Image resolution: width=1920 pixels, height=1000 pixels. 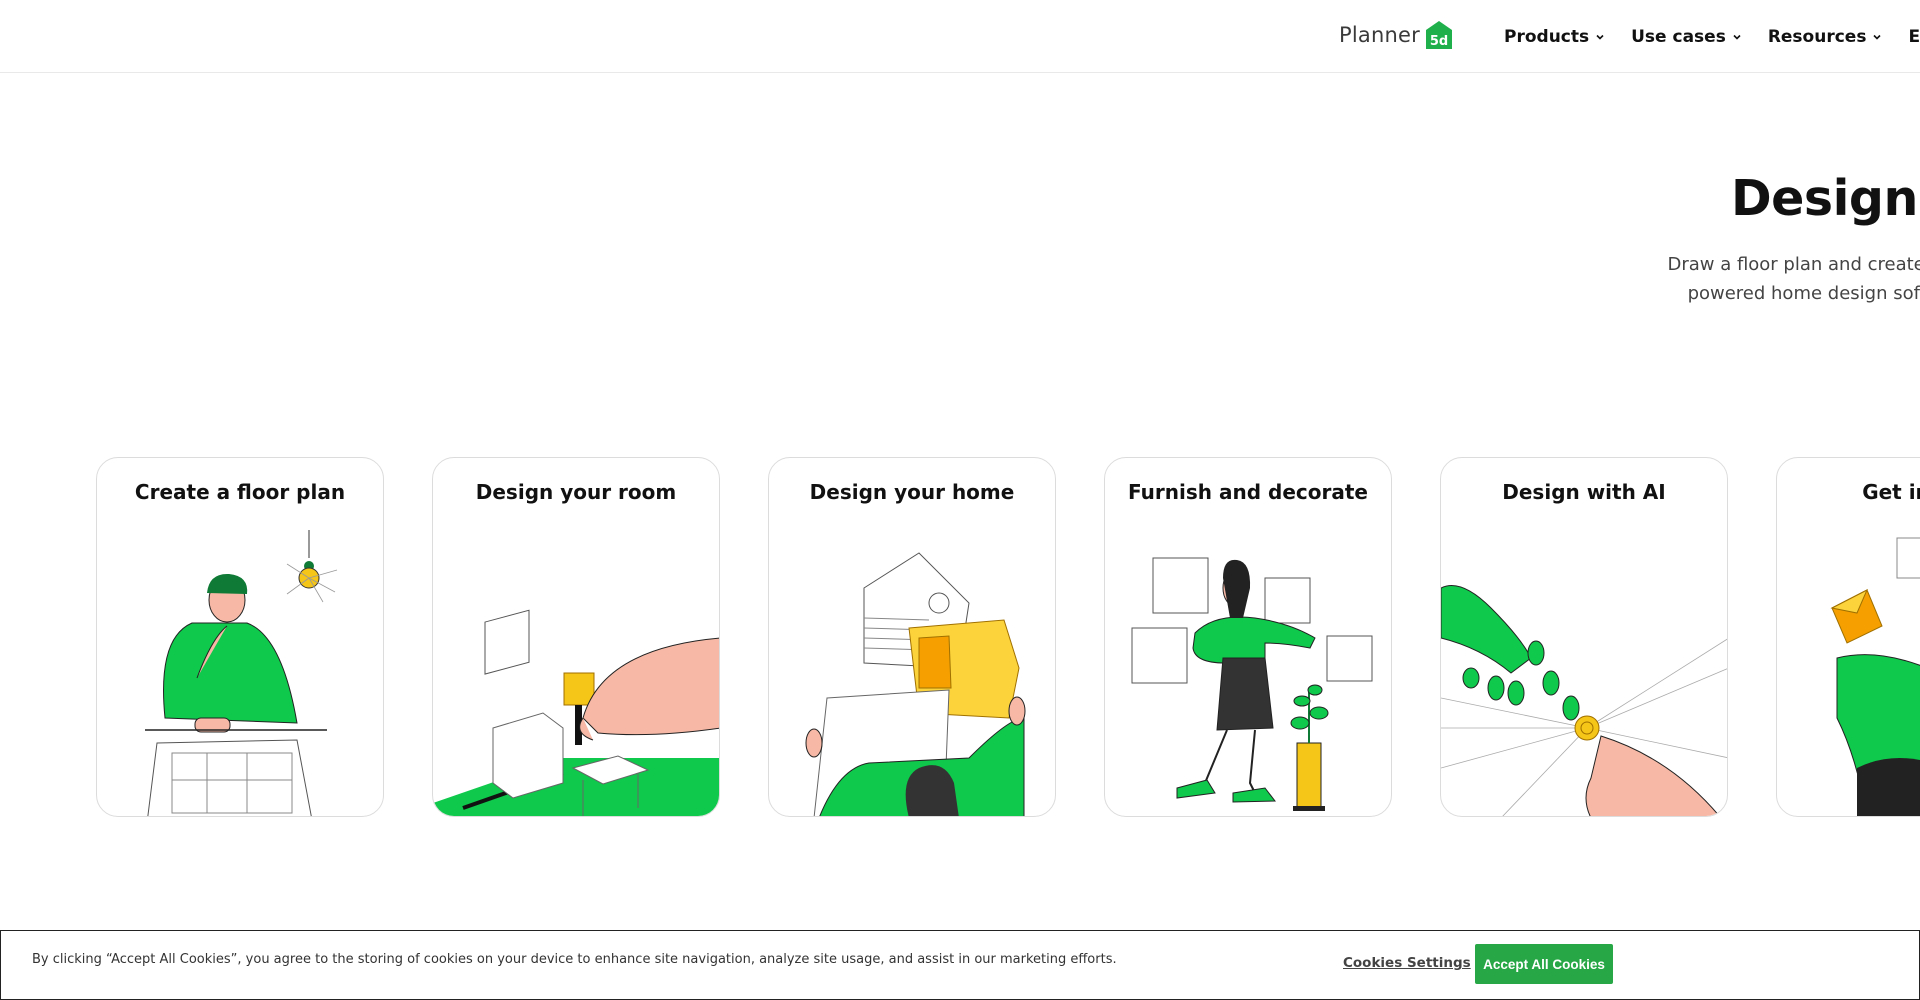 What do you see at coordinates (241, 673) in the screenshot?
I see `floor-plan-illustration` at bounding box center [241, 673].